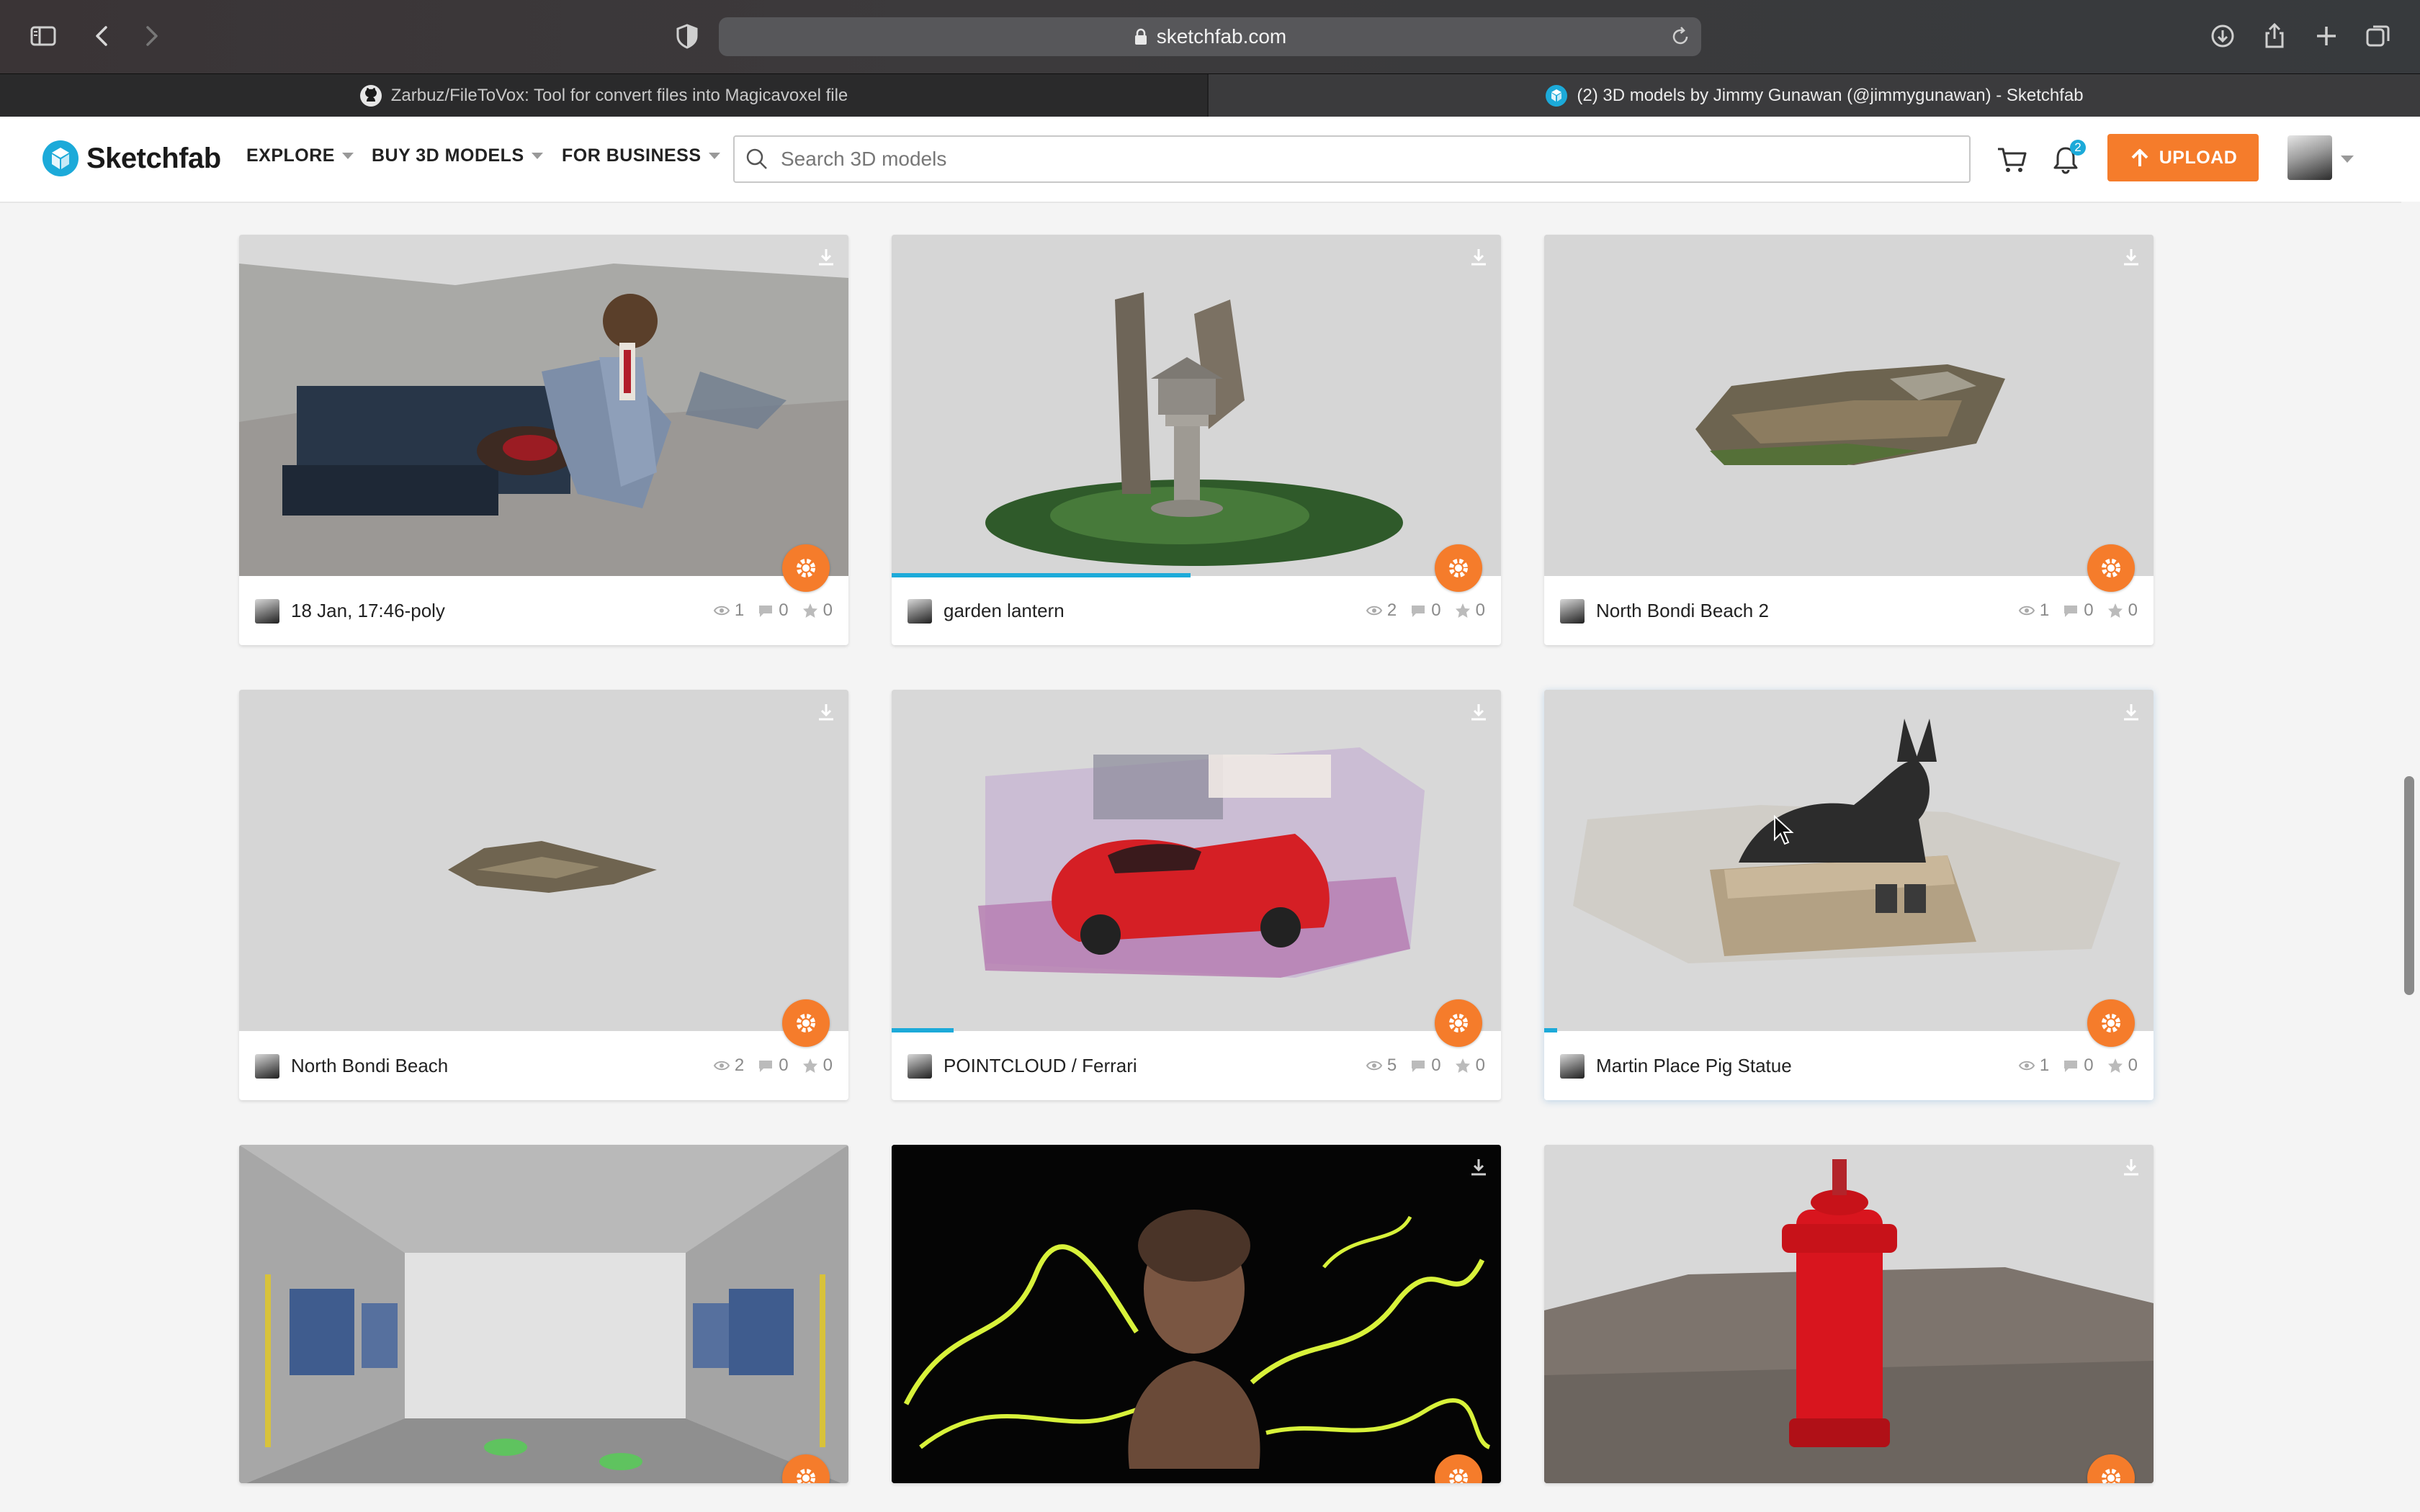  Describe the element at coordinates (2139, 157) in the screenshot. I see `arrow-up-icon` at that location.